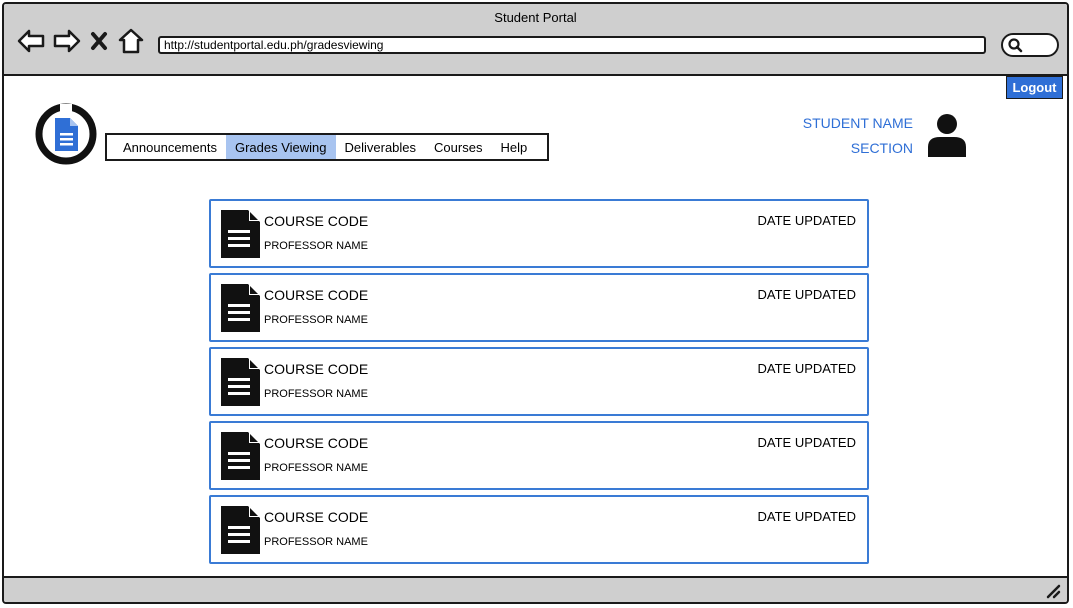 The image size is (1073, 608). Describe the element at coordinates (1030, 45) in the screenshot. I see `browser-search-field` at that location.